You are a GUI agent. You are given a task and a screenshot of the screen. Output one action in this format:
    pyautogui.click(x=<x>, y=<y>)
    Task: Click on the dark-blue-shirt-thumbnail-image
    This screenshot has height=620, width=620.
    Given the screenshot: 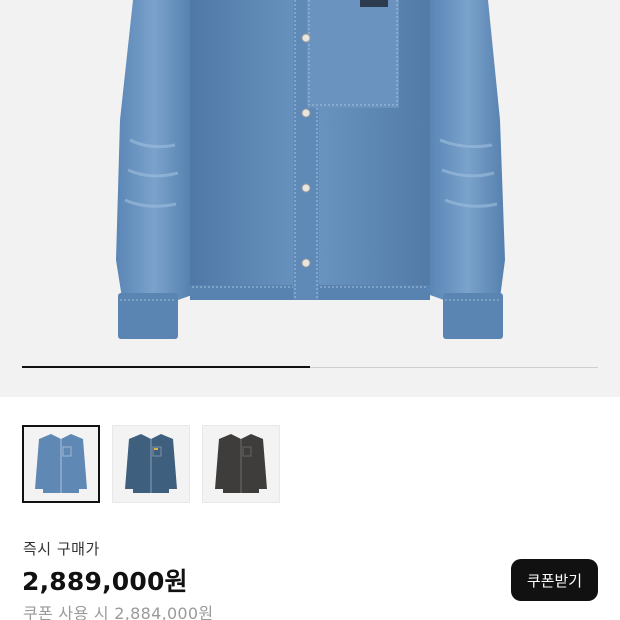 What is the action you would take?
    pyautogui.click(x=151, y=463)
    